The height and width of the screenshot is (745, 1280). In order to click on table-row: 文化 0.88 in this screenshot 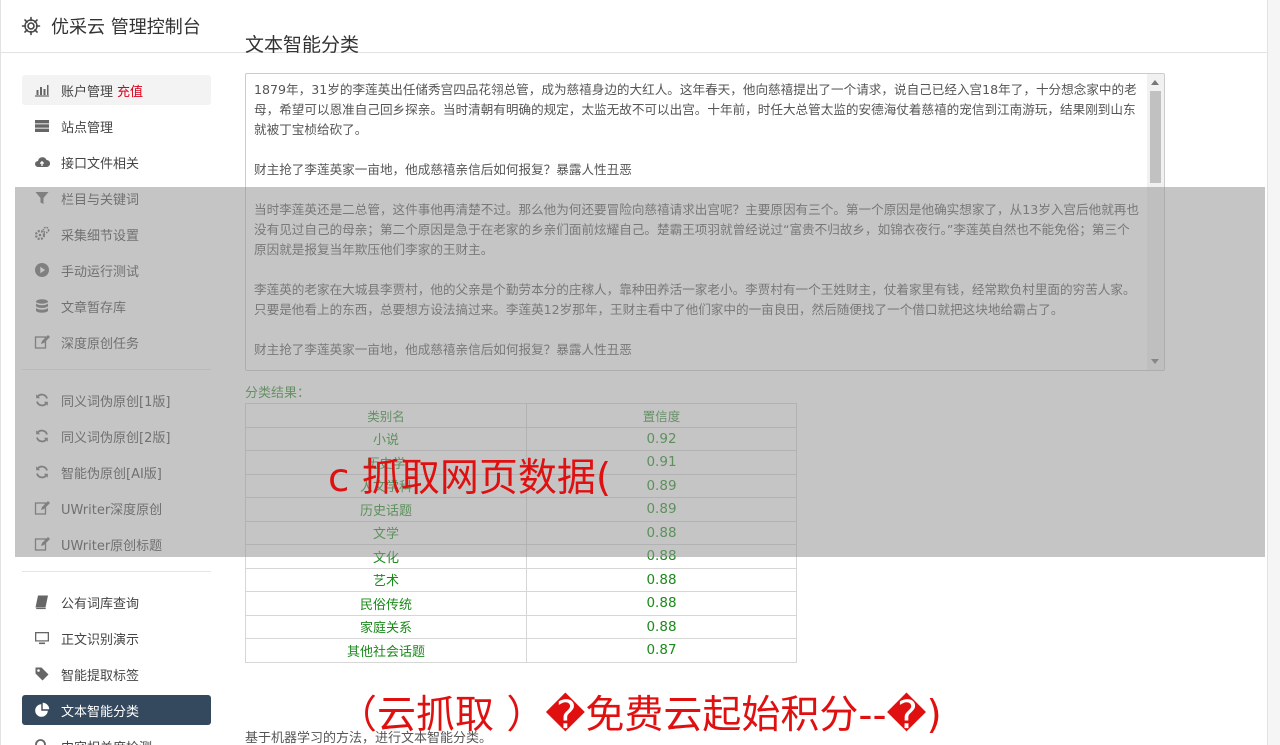, I will do `click(521, 556)`.